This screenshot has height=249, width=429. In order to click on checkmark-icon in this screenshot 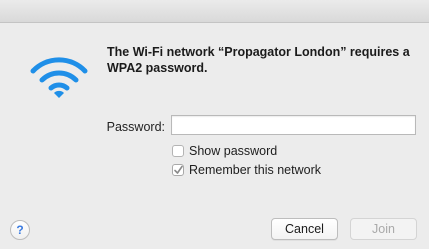, I will do `click(178, 169)`.